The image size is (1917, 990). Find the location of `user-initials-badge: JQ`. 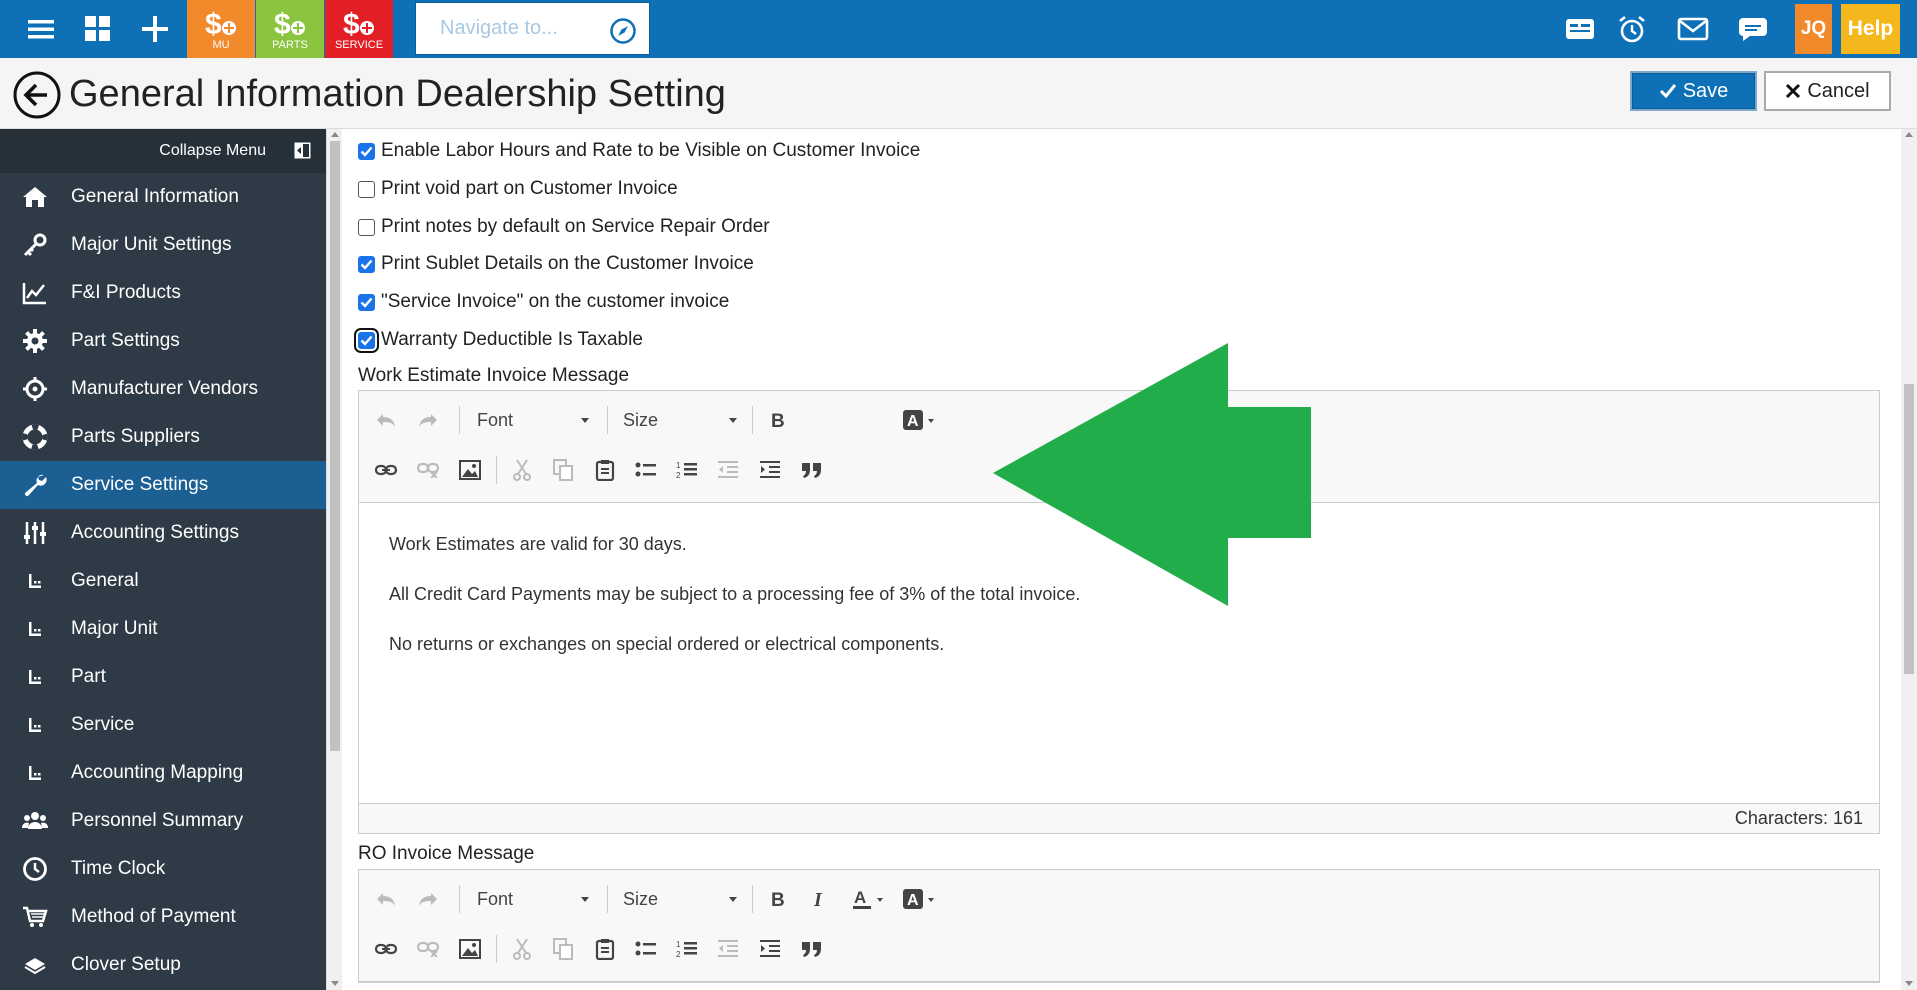

user-initials-badge: JQ is located at coordinates (1813, 29).